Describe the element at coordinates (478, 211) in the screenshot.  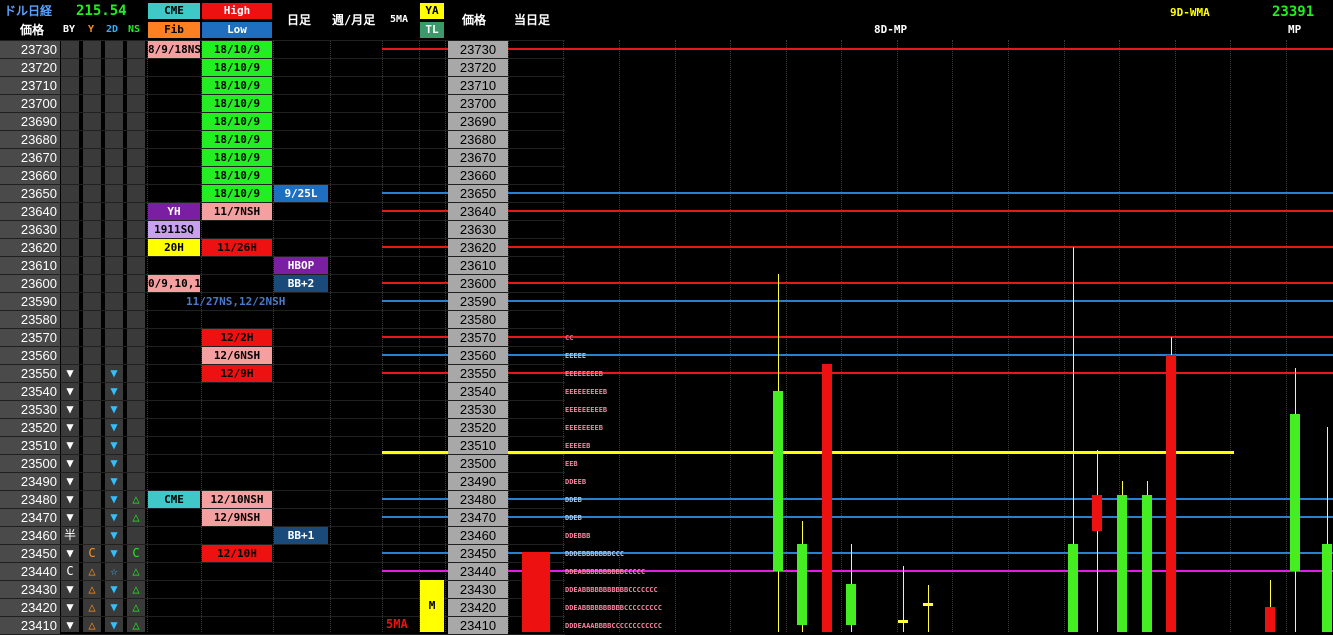
I see `price-cell-2: 23640` at that location.